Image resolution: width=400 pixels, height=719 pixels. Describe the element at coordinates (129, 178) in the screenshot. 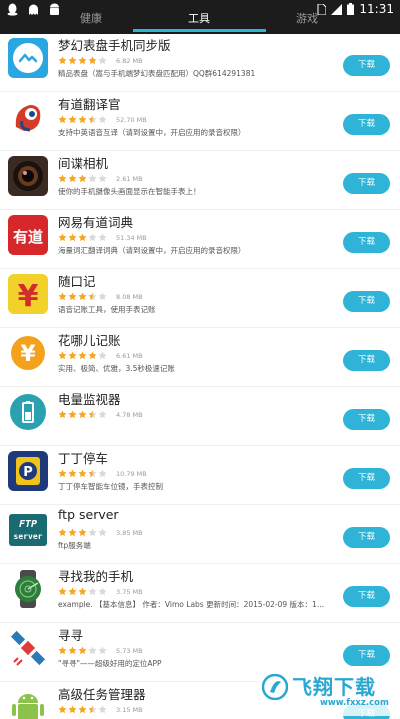

I see `app-size: 2.61 MB` at that location.